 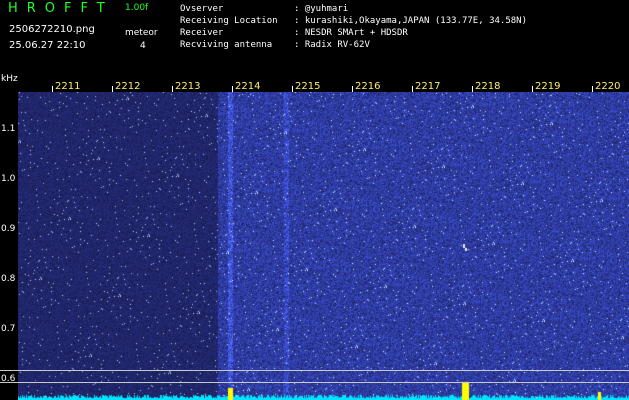 What do you see at coordinates (52, 29) in the screenshot?
I see `filename-label: 2506272210.png` at bounding box center [52, 29].